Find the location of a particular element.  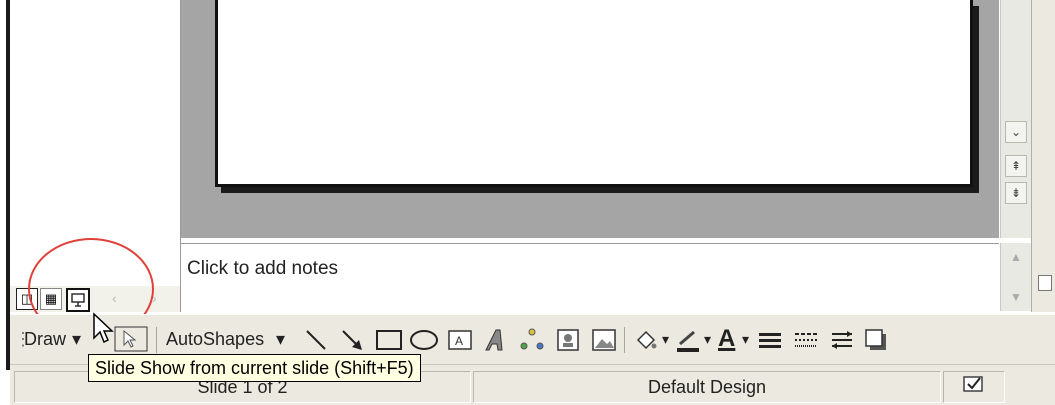

svg-text: A is located at coordinates (459, 341).